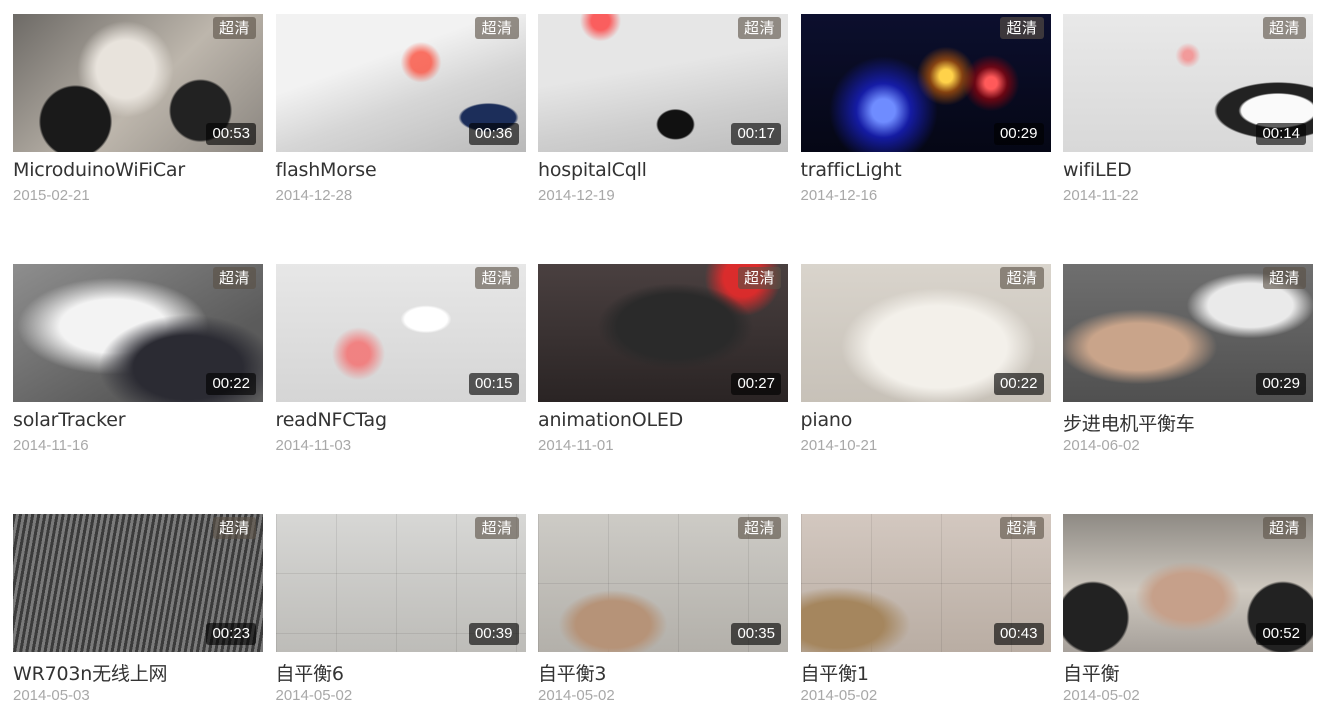 The image size is (1322, 718). I want to click on video-card-7: 超清 00:15 readNFCTag 2014-11-03, so click(400, 359).